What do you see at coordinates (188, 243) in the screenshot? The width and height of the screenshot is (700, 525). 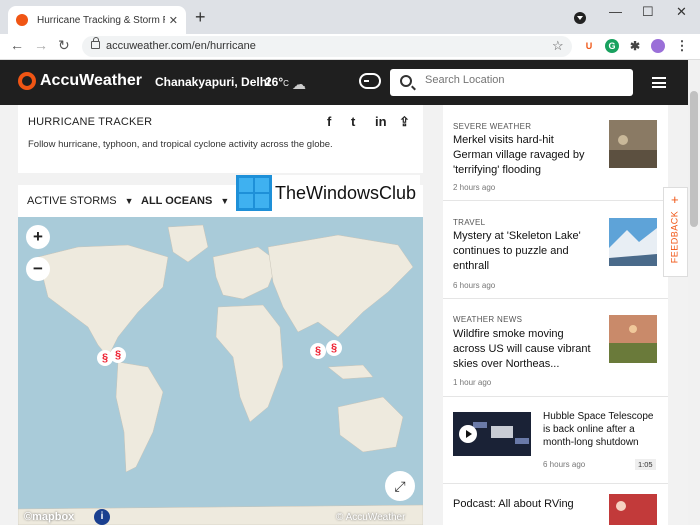 I see `greenland` at bounding box center [188, 243].